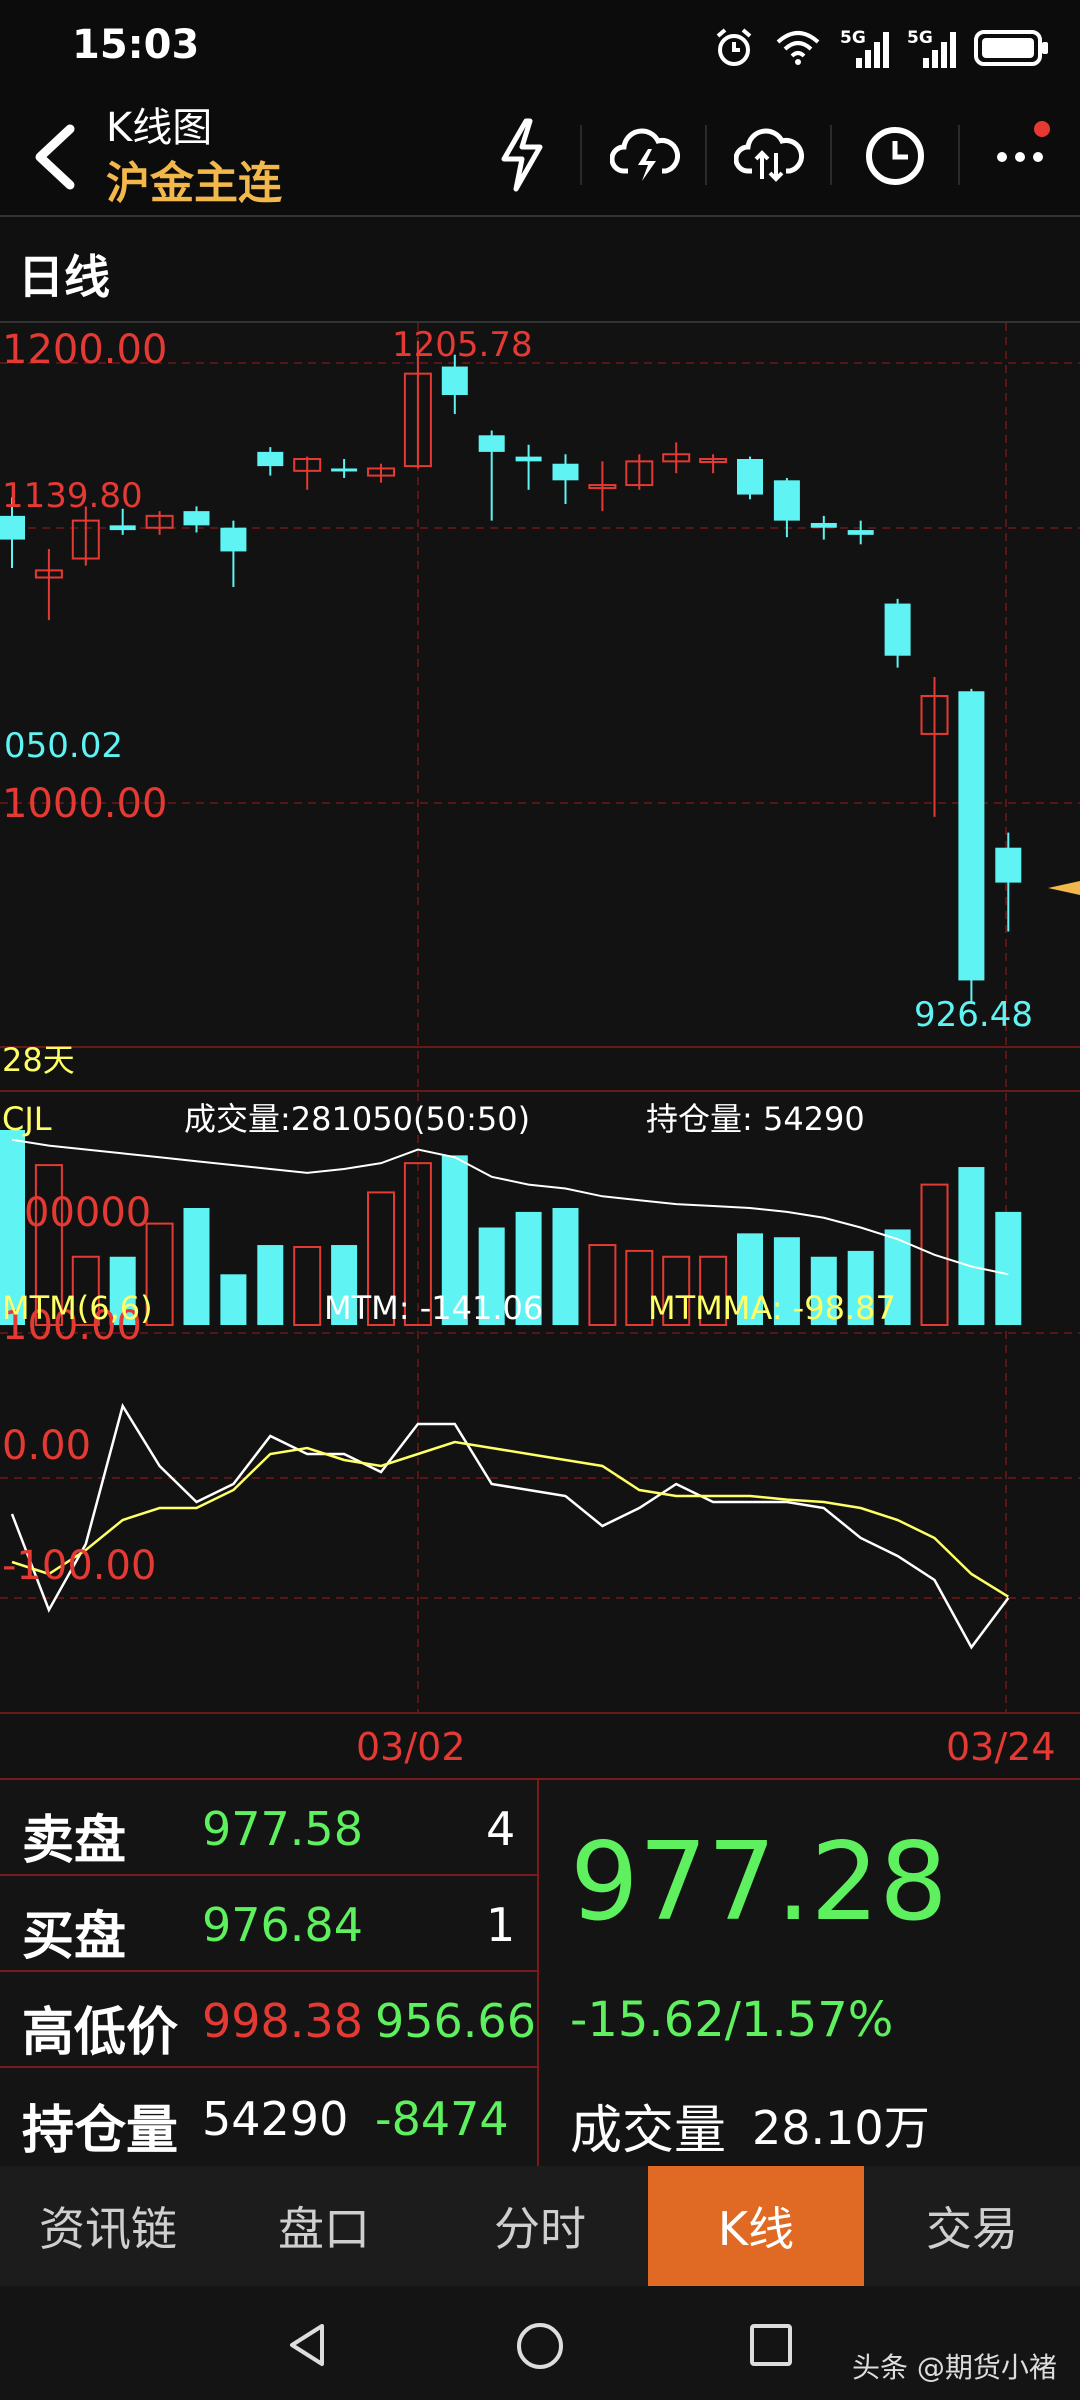 Image resolution: width=1080 pixels, height=2400 pixels. Describe the element at coordinates (357, 1119) in the screenshot. I see `volume-summary: 成交量:281050(50:50)` at that location.